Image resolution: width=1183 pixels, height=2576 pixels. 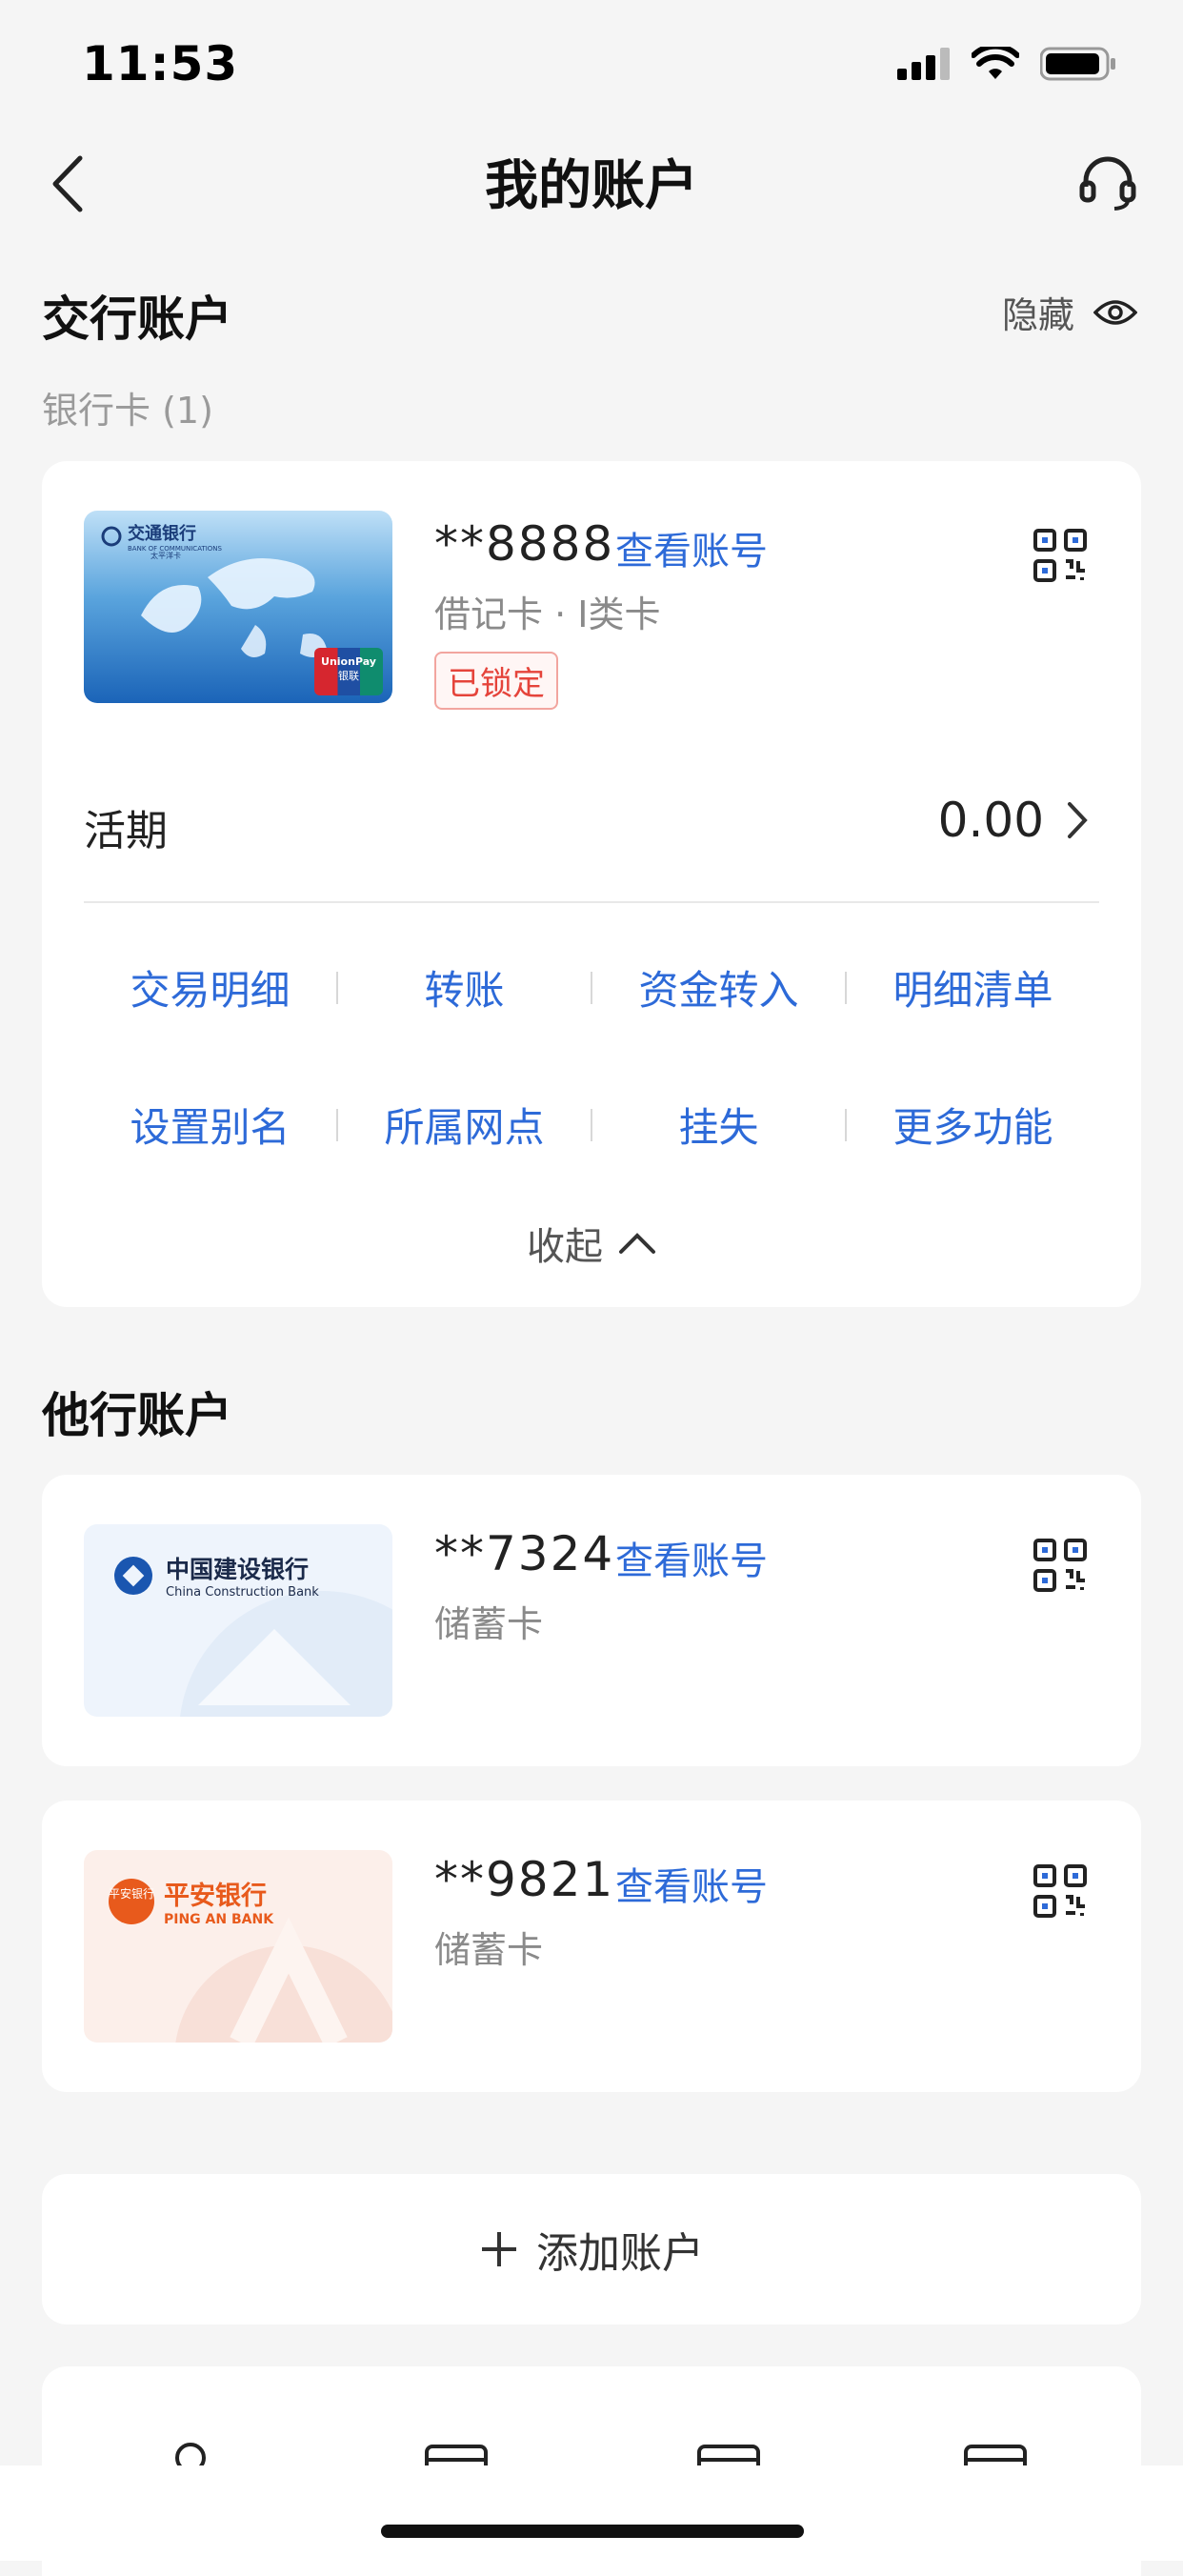 I want to click on collapse-label: 收起, so click(x=565, y=1247).